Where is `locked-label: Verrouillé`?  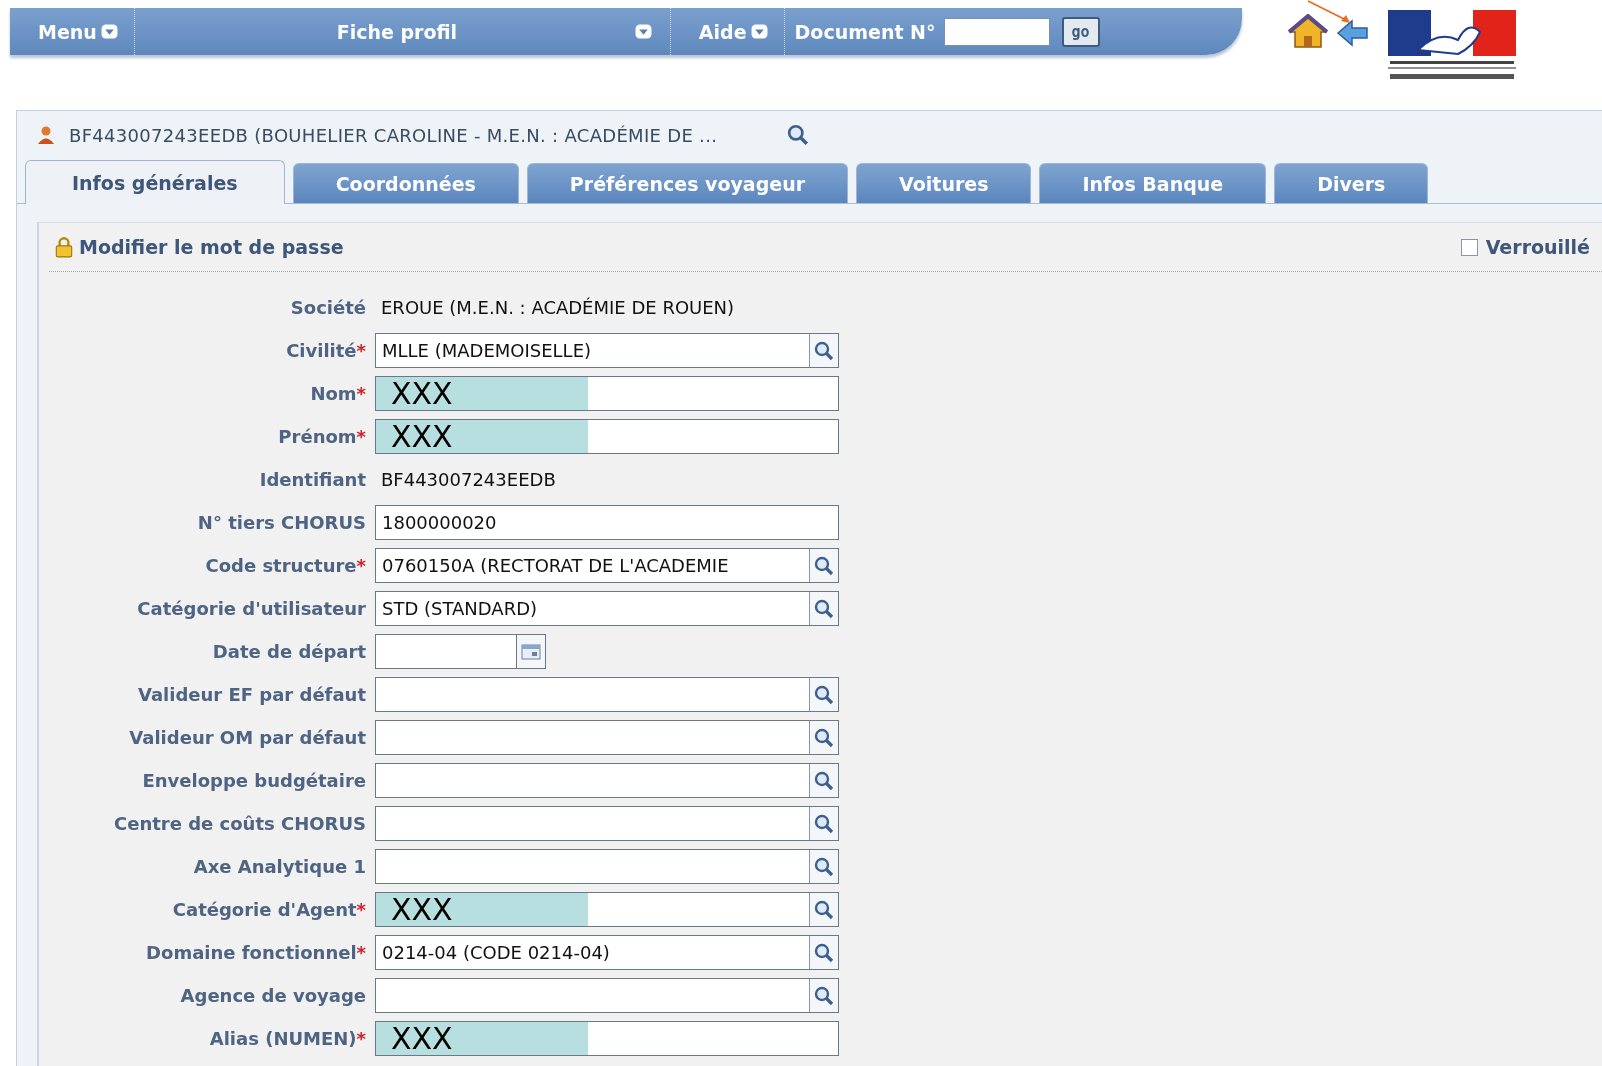 locked-label: Verrouillé is located at coordinates (1537, 247).